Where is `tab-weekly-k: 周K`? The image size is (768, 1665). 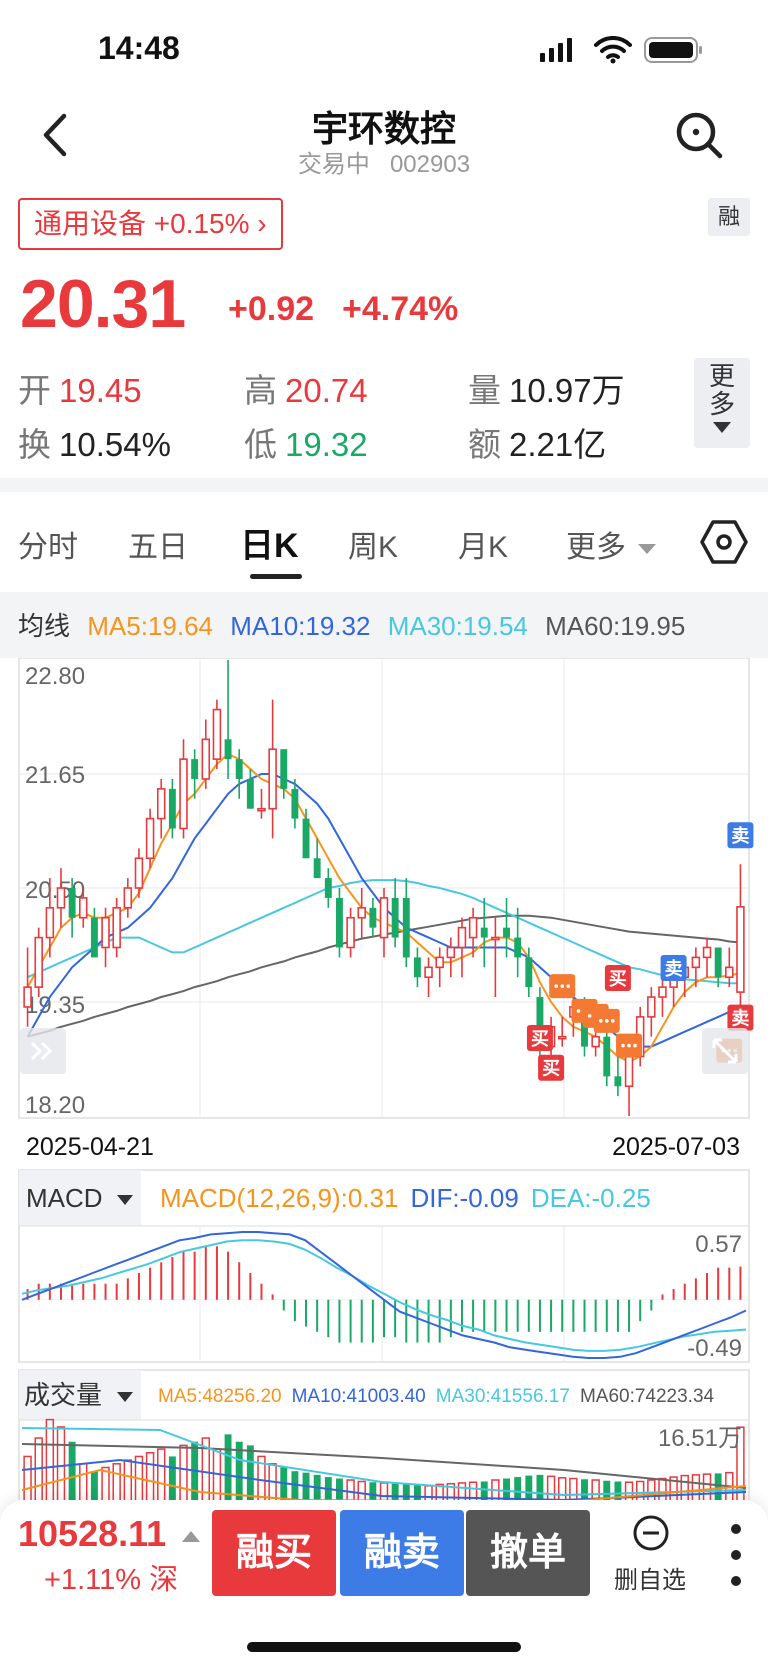
tab-weekly-k: 周K is located at coordinates (373, 544).